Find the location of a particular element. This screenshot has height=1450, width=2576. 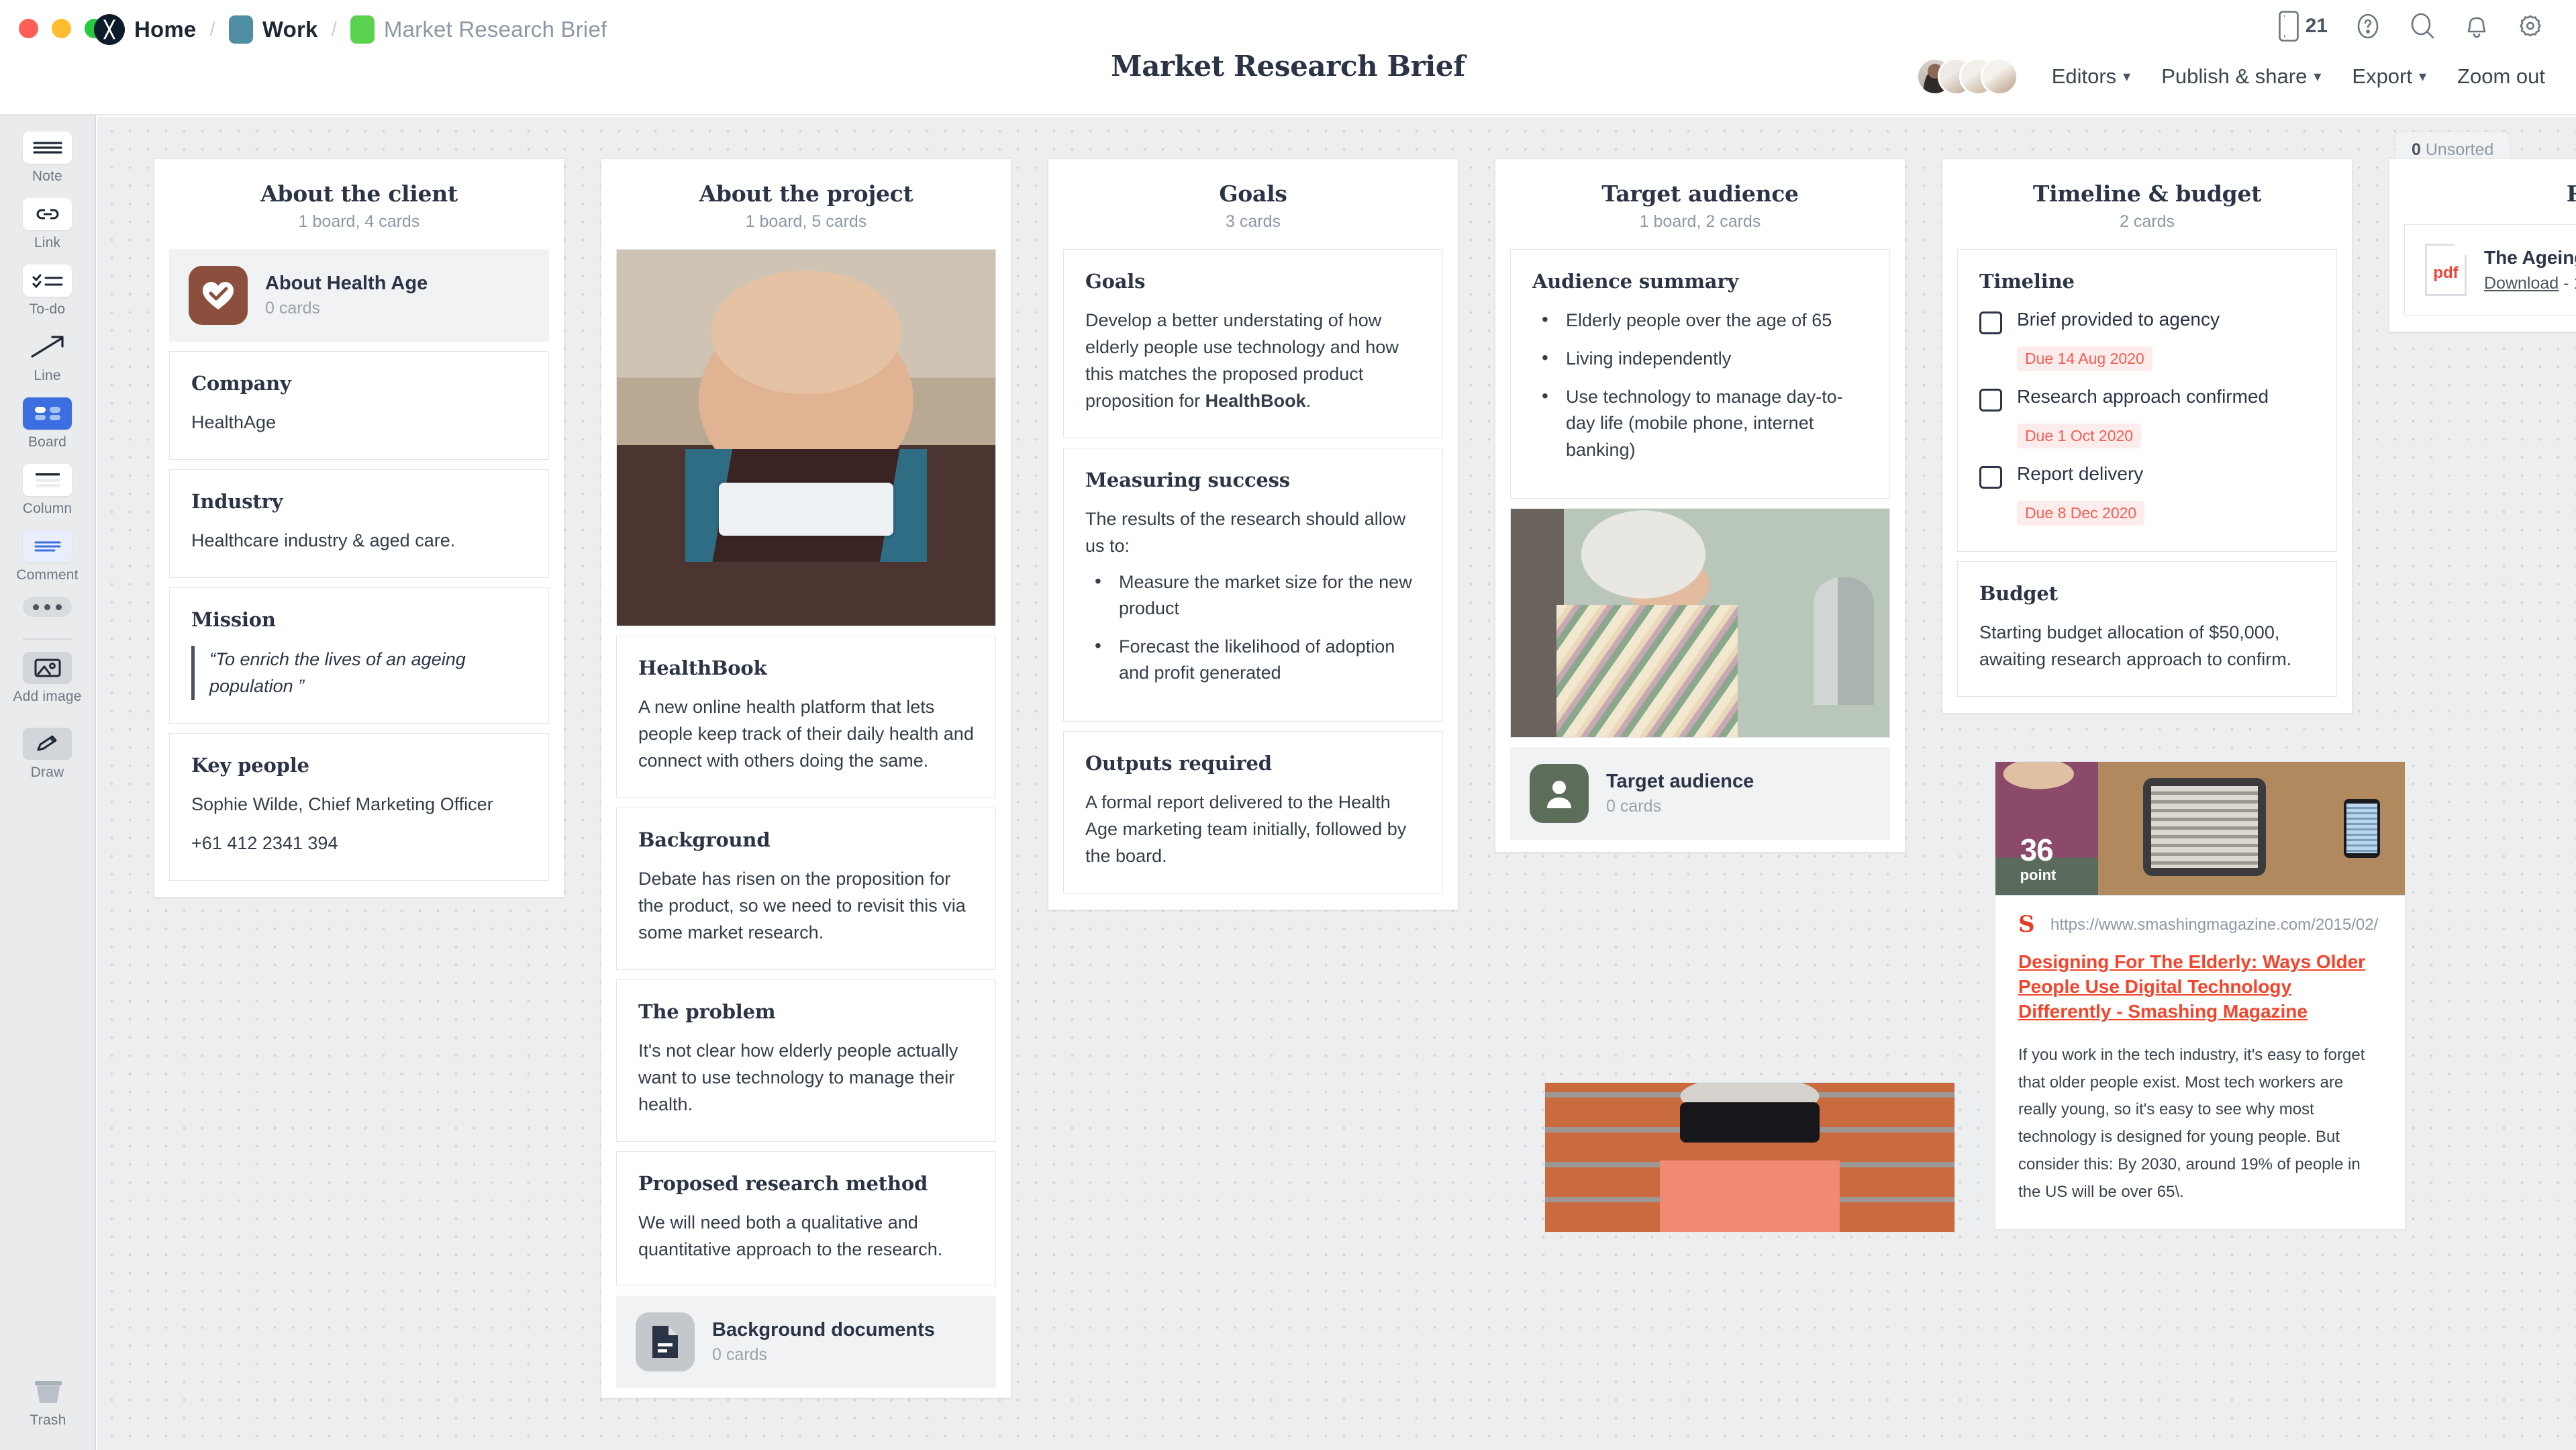

card-company: Company HealthAge is located at coordinates (359, 405).